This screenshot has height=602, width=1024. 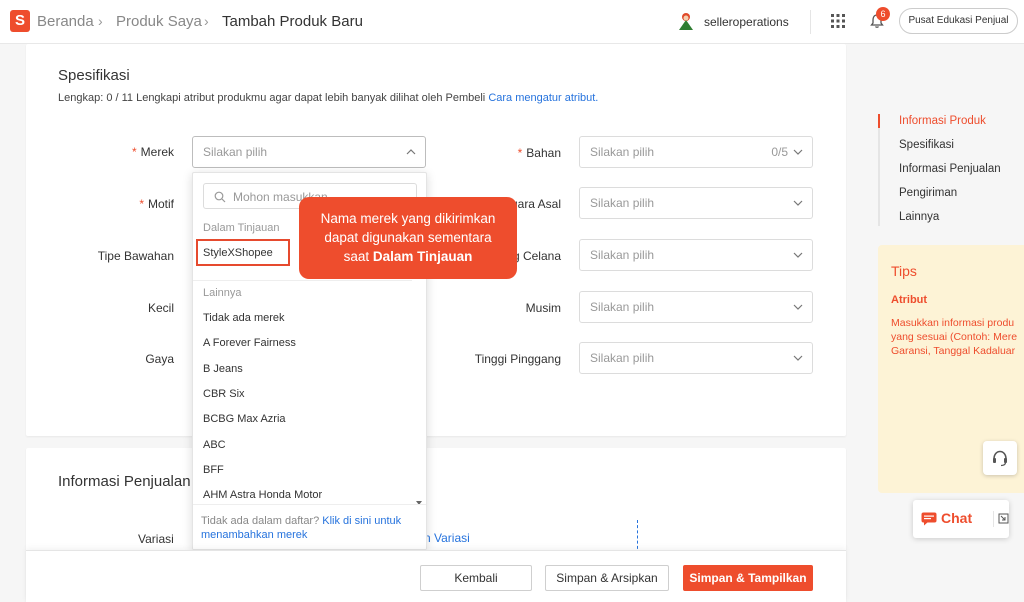 What do you see at coordinates (993, 519) in the screenshot?
I see `chat-divider` at bounding box center [993, 519].